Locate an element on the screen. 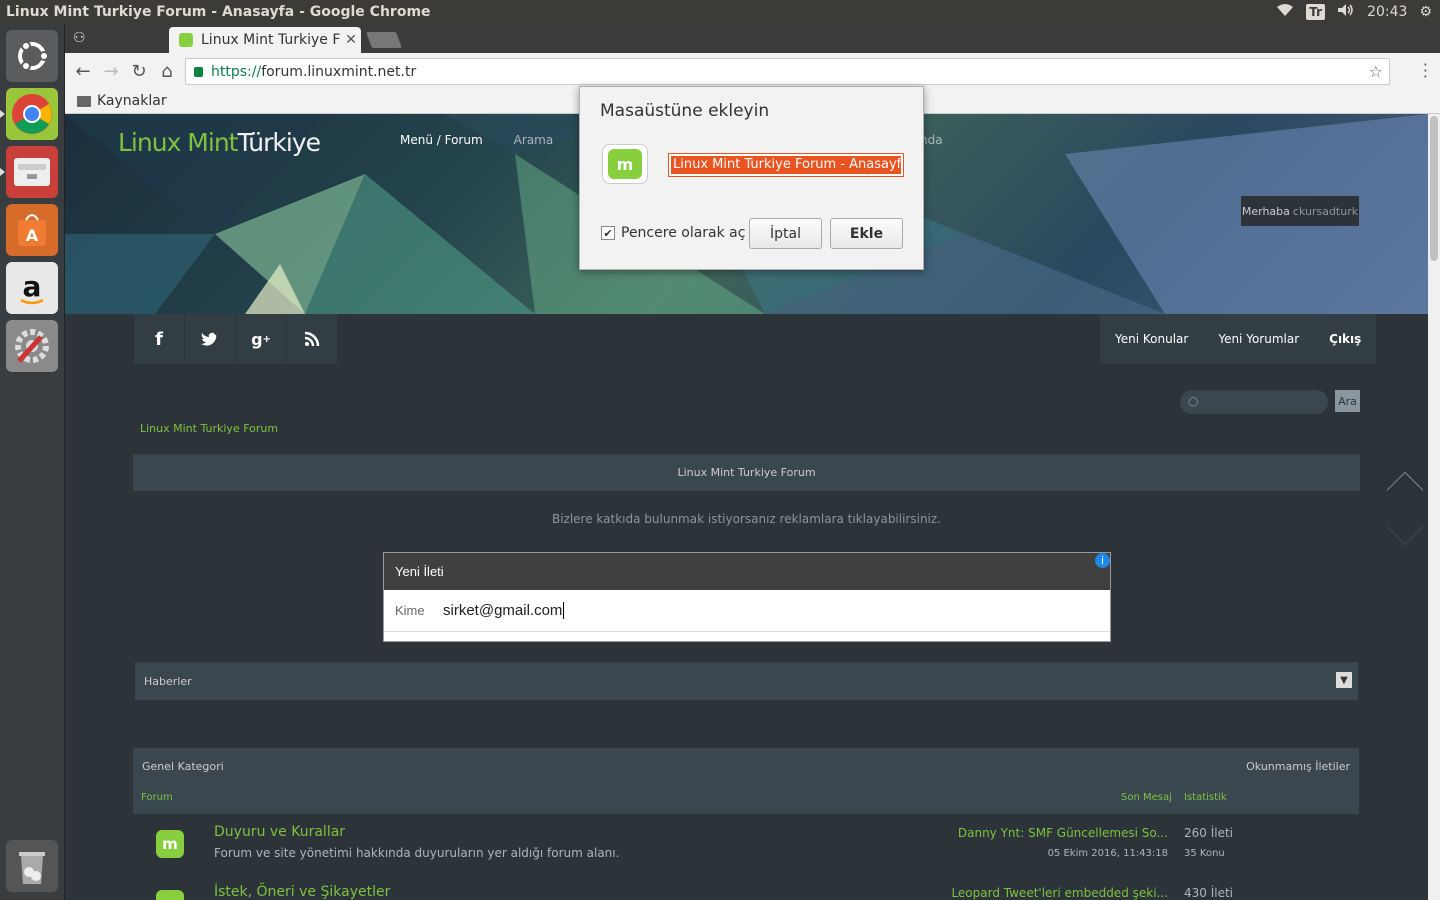  open-as-window-checkbox: ✔ is located at coordinates (608, 233).